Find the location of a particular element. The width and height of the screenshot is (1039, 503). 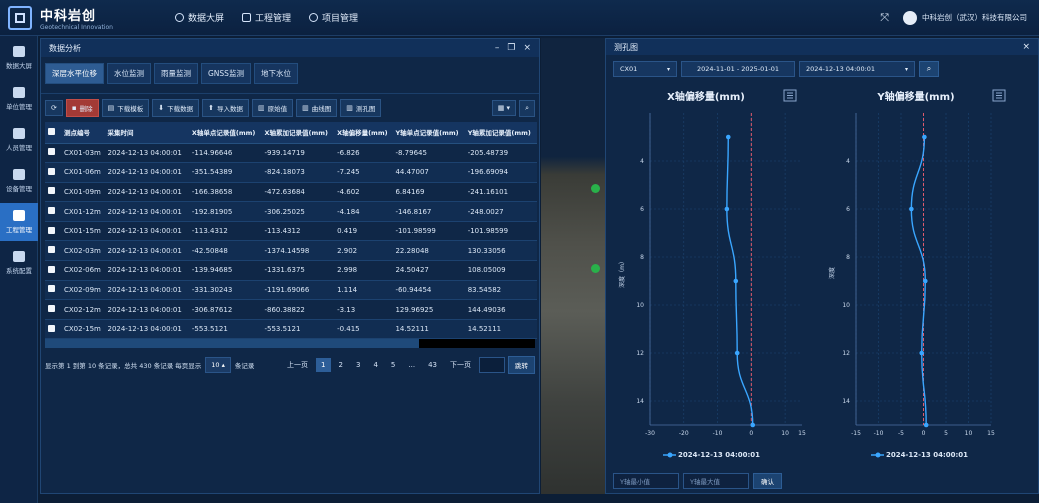

col-y-single: Y轴单点记录值(mm) is located at coordinates (428, 133).